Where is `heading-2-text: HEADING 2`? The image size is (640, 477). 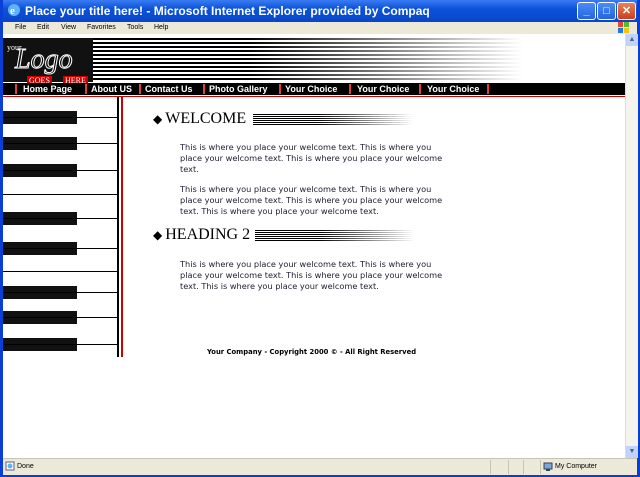
heading-2-text: HEADING 2 is located at coordinates (208, 234).